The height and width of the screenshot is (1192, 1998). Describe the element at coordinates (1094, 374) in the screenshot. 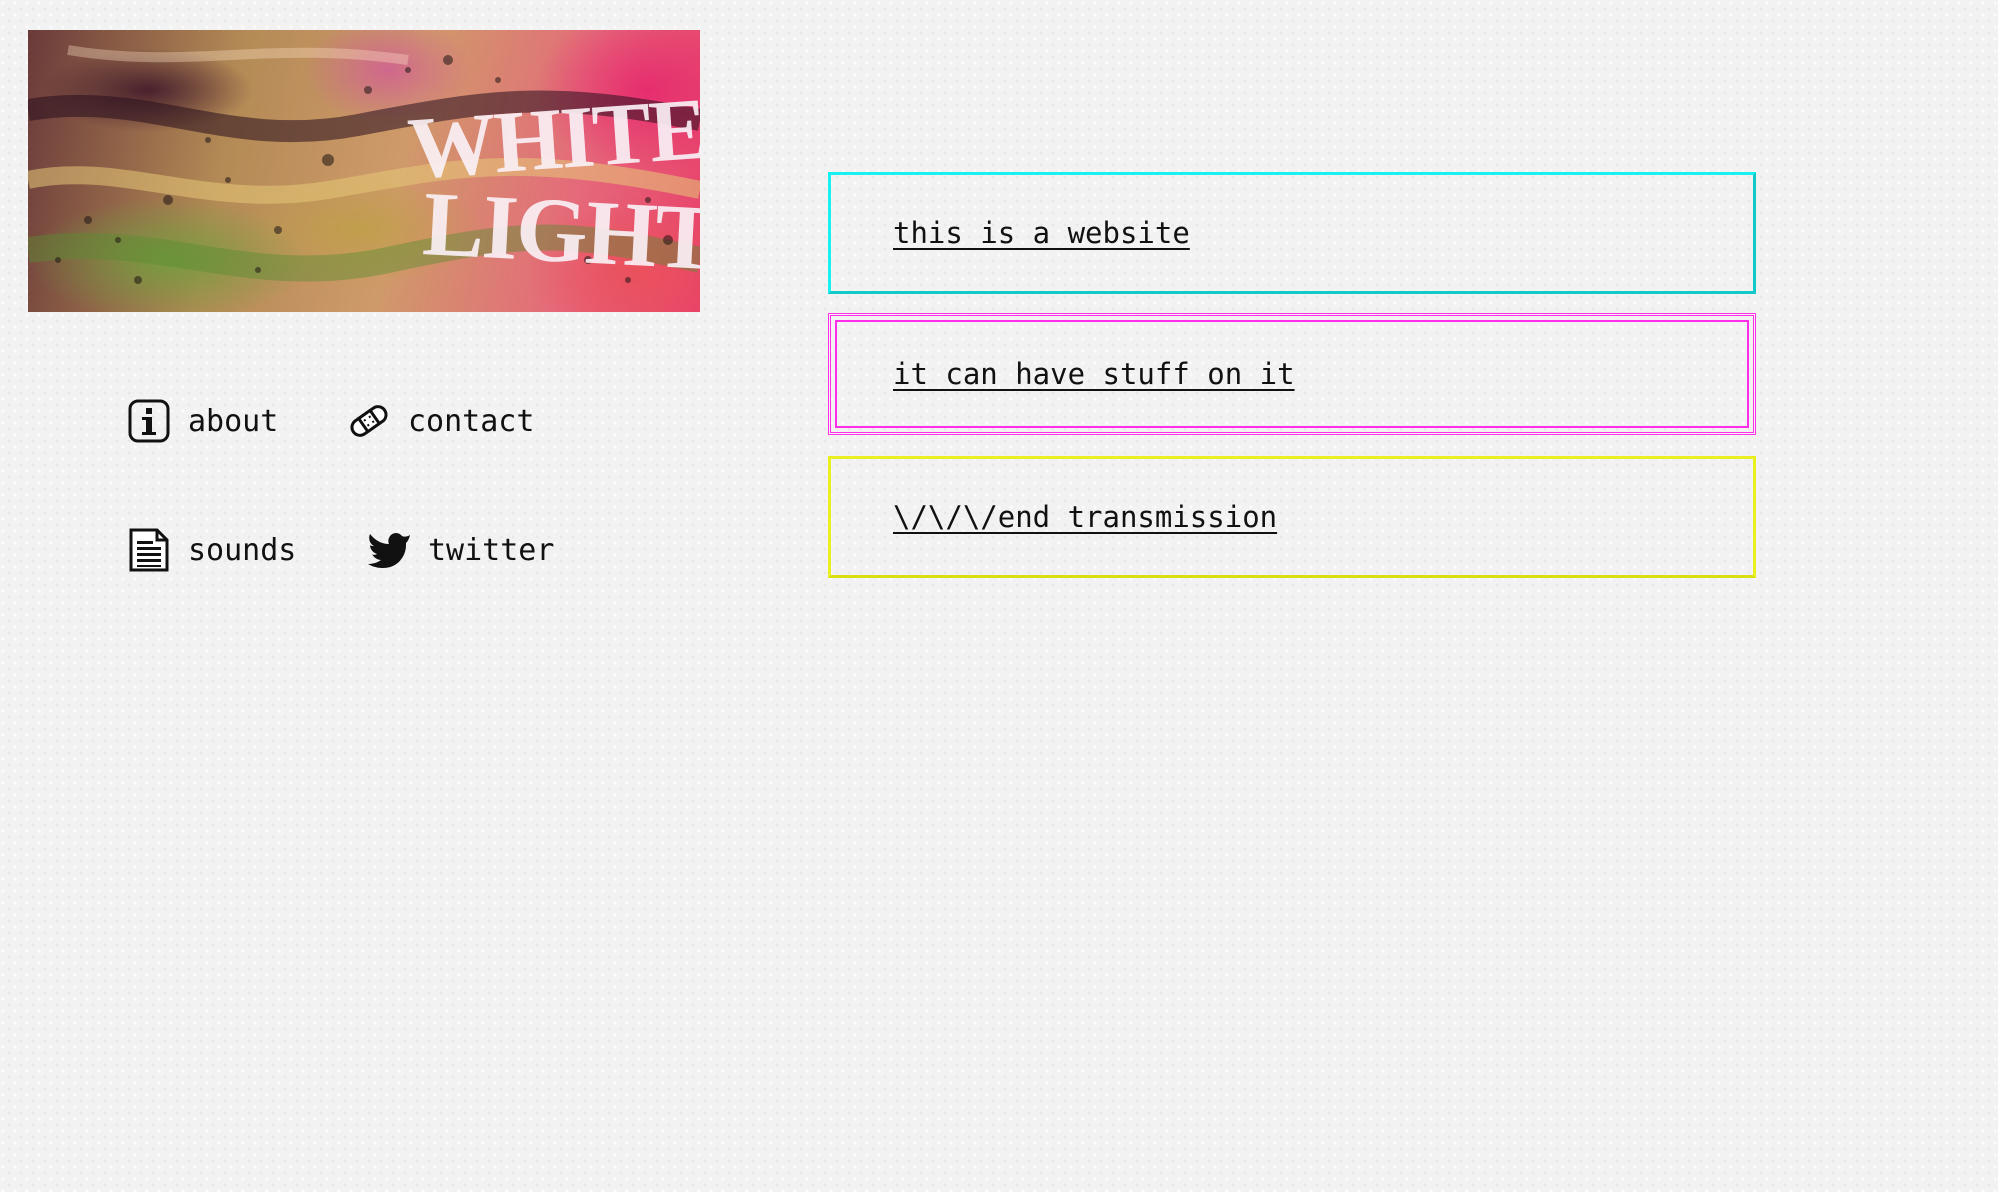

I see `content-link-stuff: it can have stuff on it` at that location.